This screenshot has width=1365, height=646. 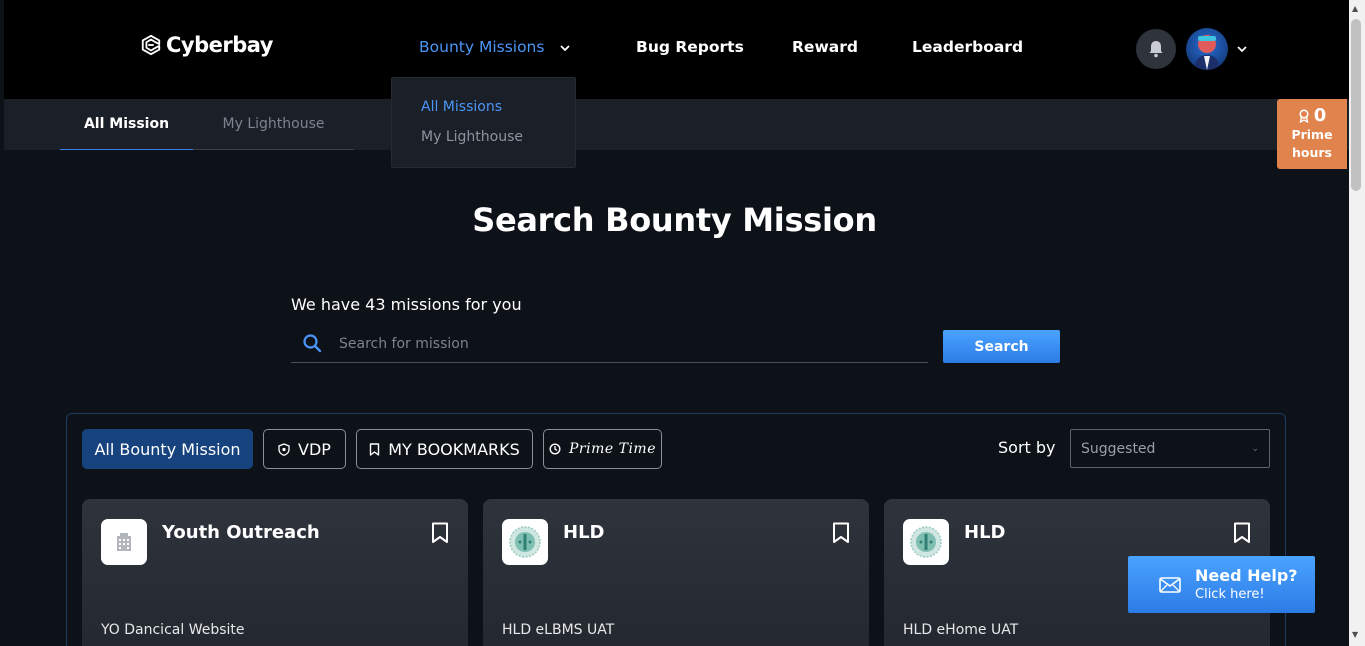 I want to click on card-subtitle: HLD eHome UAT, so click(x=961, y=630).